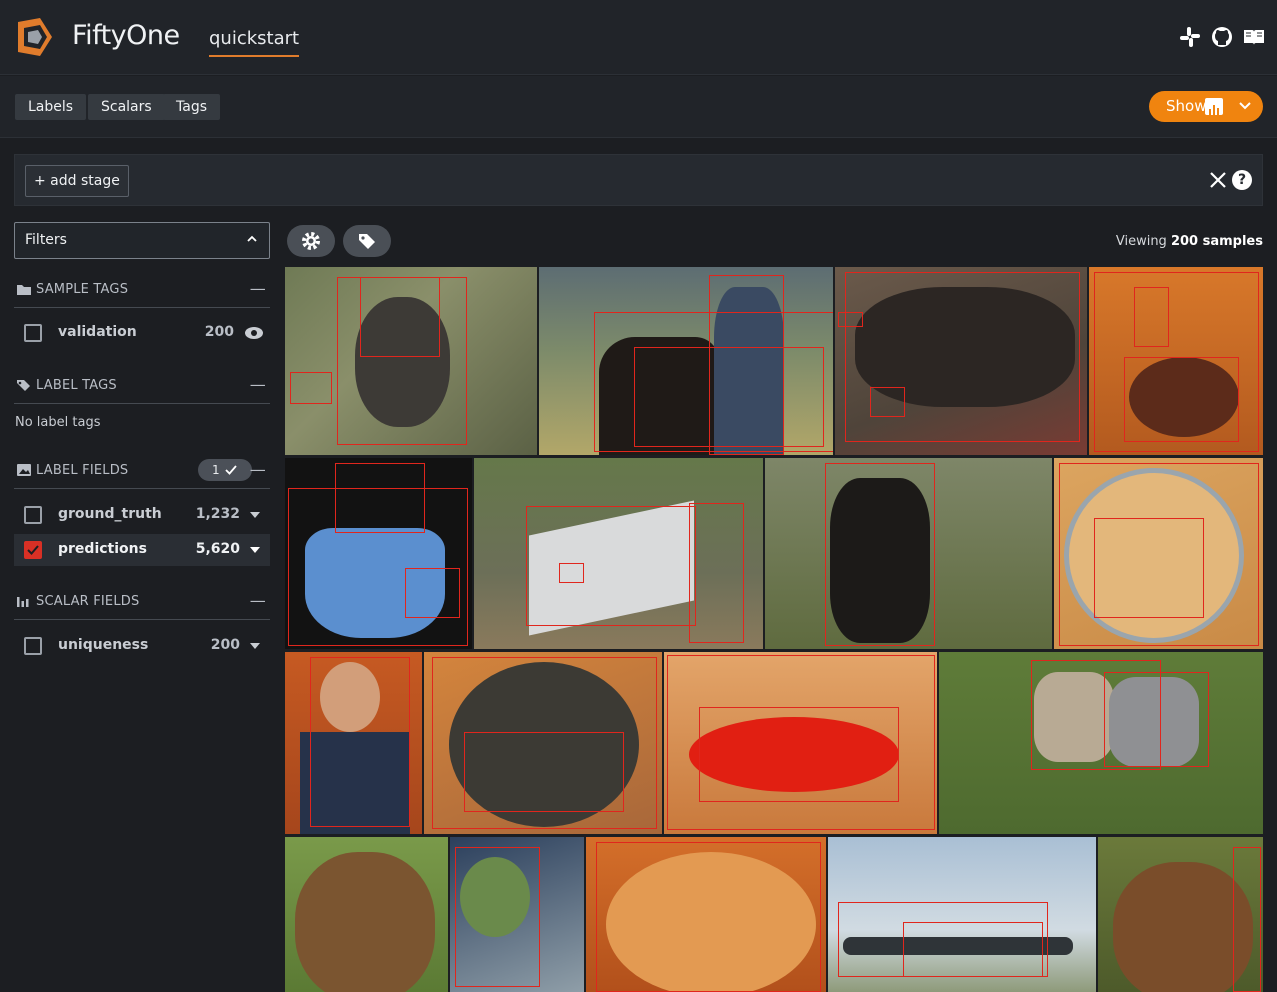 This screenshot has height=992, width=1277. I want to click on label-tags-title: LABEL TAGS, so click(76, 385).